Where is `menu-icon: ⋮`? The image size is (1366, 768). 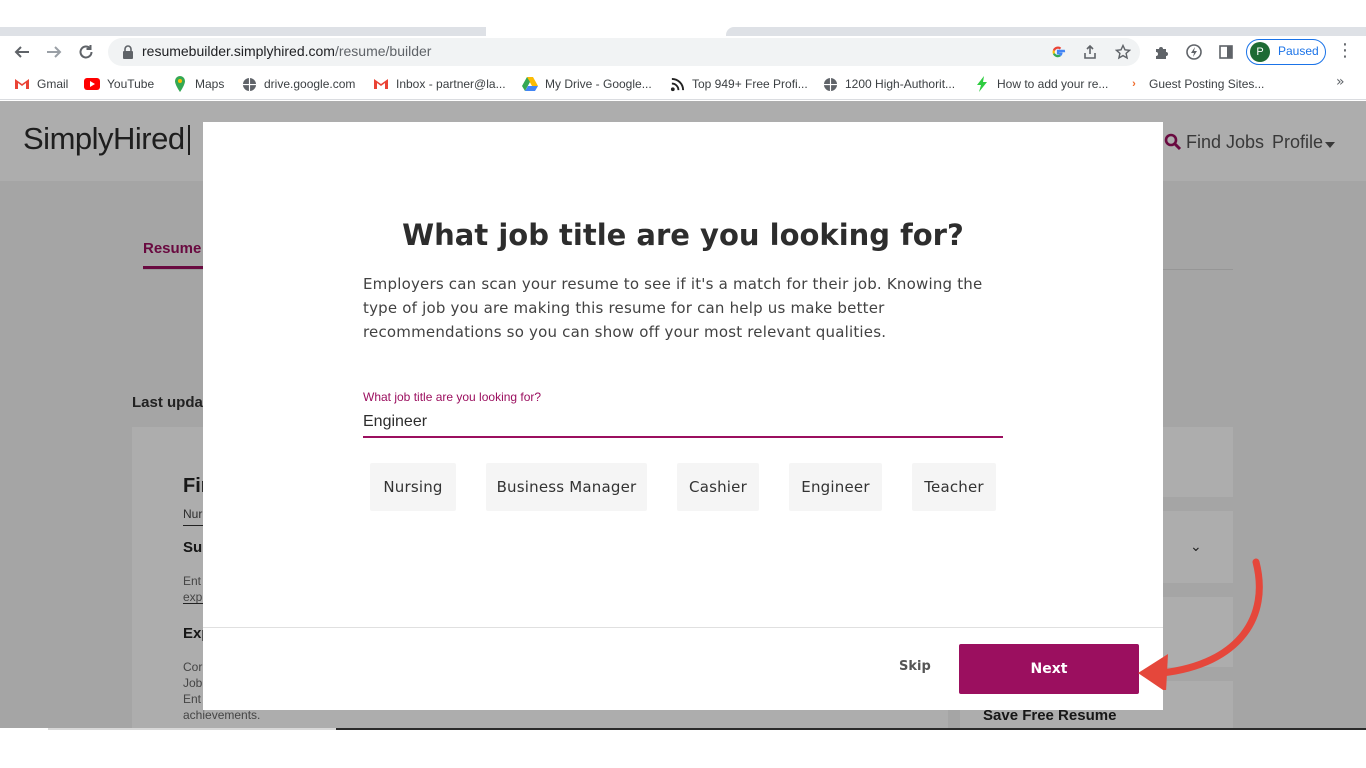 menu-icon: ⋮ is located at coordinates (1345, 52).